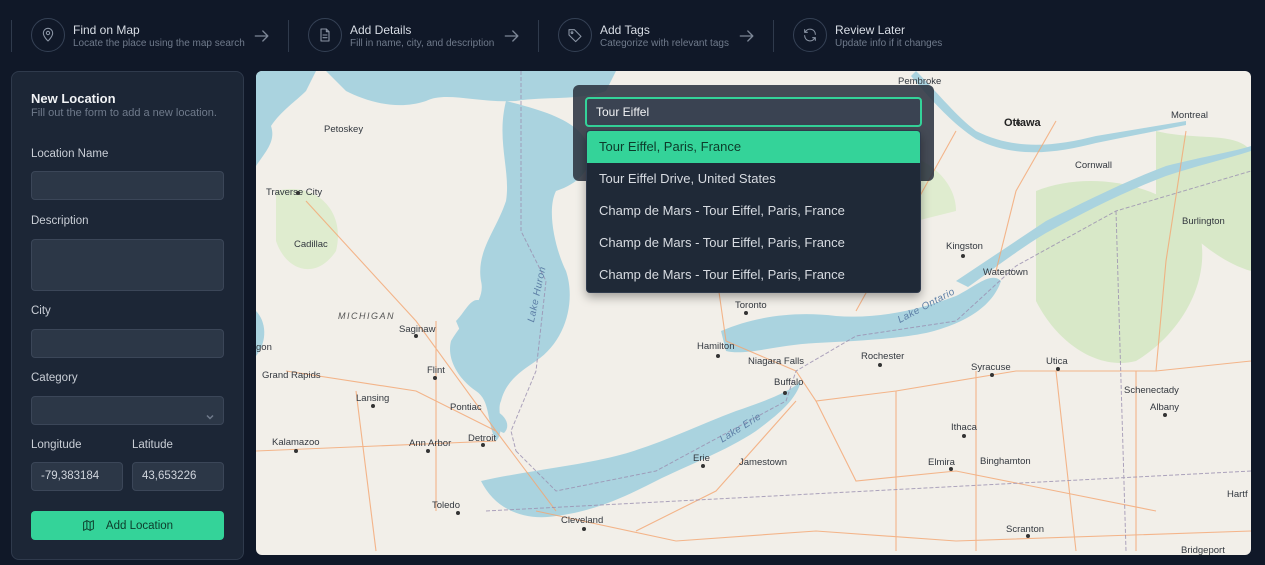 Image resolution: width=1265 pixels, height=565 pixels. What do you see at coordinates (991, 367) in the screenshot?
I see `map-label-syracuse: Syracuse` at bounding box center [991, 367].